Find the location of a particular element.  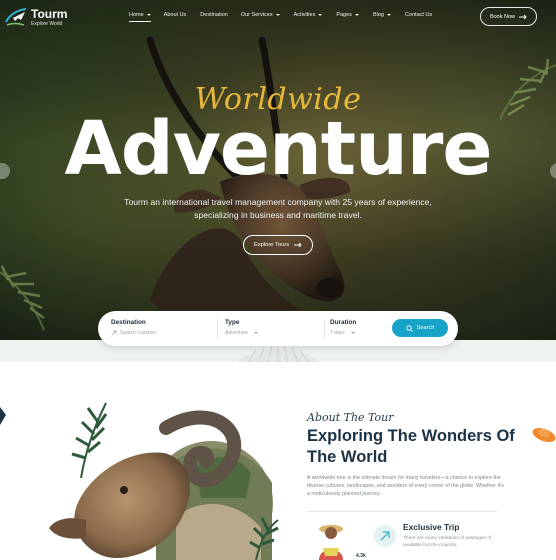

nav-item-destination: Destination is located at coordinates (214, 17).